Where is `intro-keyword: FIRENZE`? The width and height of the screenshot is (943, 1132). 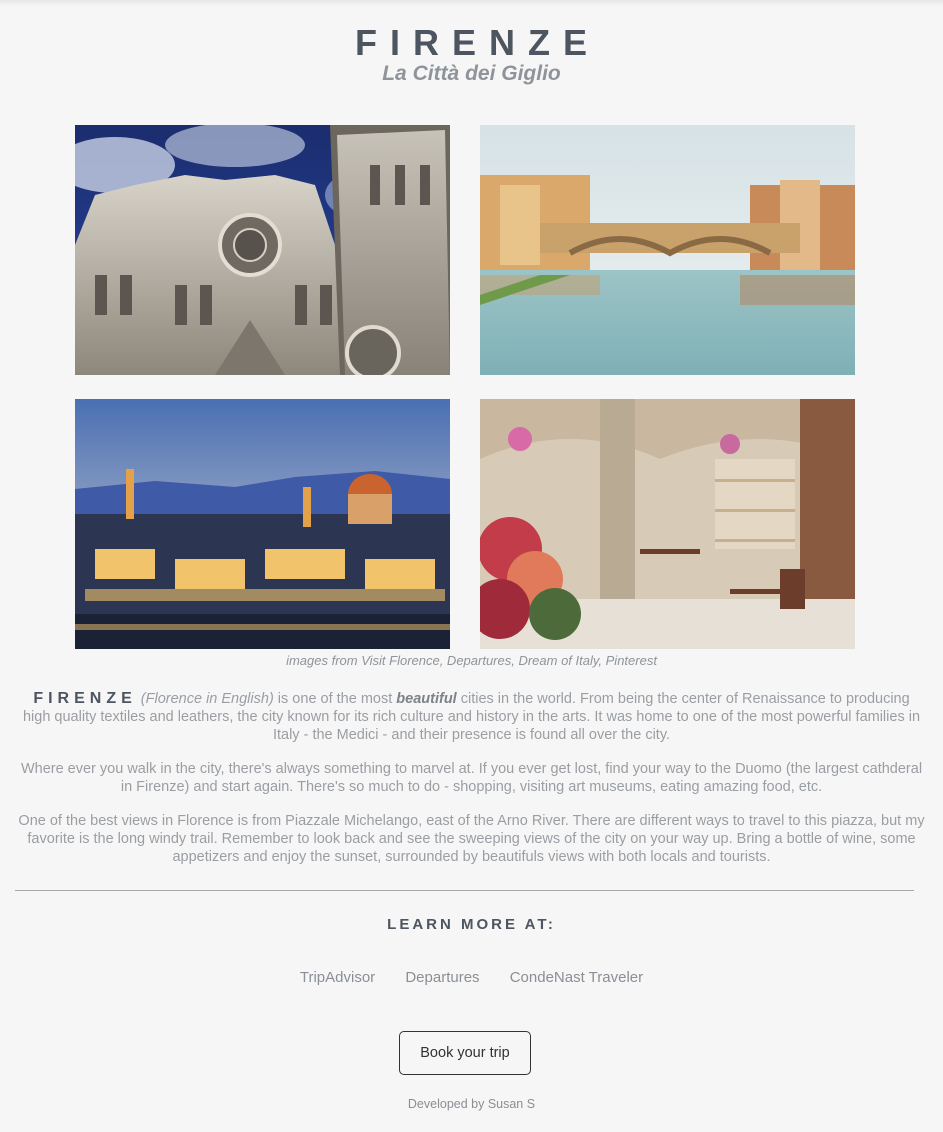
intro-keyword: FIRENZE is located at coordinates (85, 698).